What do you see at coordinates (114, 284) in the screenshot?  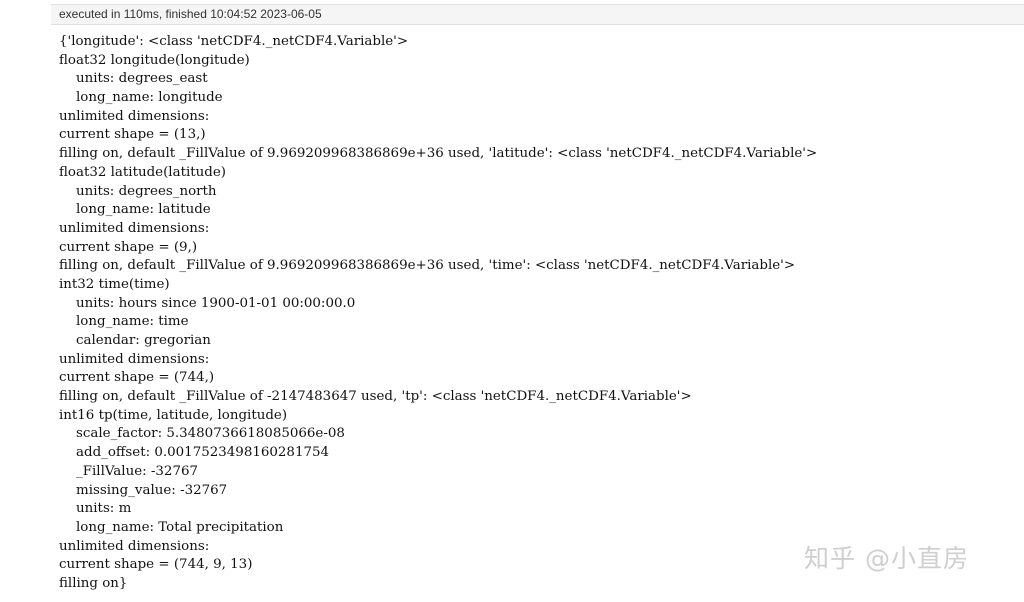 I see `output-line: int32 time(time)` at bounding box center [114, 284].